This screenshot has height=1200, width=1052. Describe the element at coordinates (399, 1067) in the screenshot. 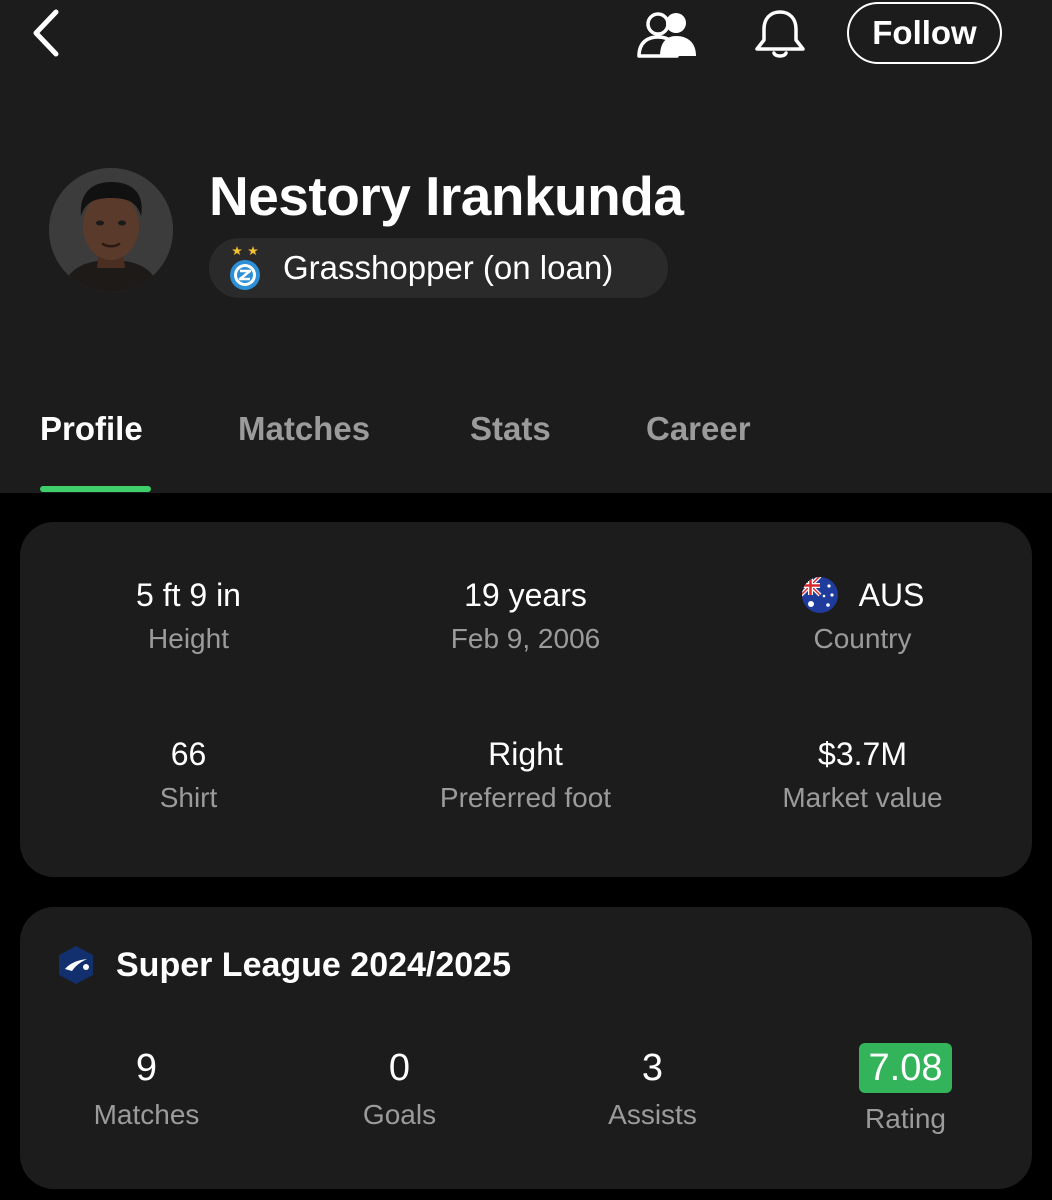

I see `goals-value: 0` at that location.